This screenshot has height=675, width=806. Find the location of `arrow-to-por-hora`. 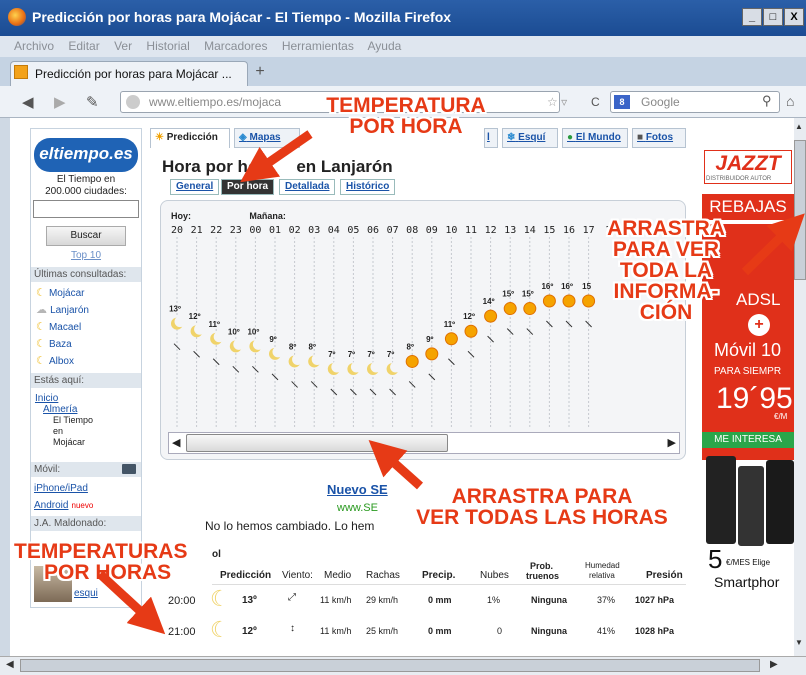

arrow-to-por-hora is located at coordinates (276, 156).